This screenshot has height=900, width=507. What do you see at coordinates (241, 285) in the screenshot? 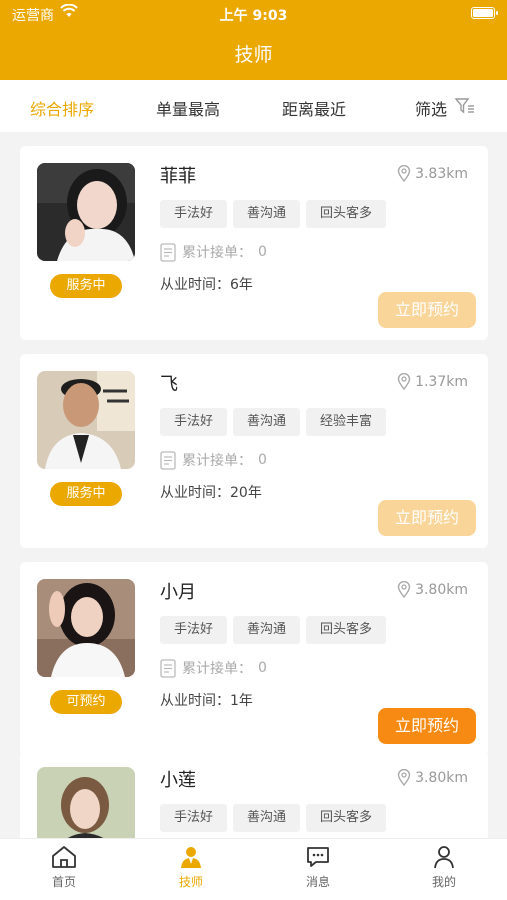
I see `years-value: 6年` at bounding box center [241, 285].